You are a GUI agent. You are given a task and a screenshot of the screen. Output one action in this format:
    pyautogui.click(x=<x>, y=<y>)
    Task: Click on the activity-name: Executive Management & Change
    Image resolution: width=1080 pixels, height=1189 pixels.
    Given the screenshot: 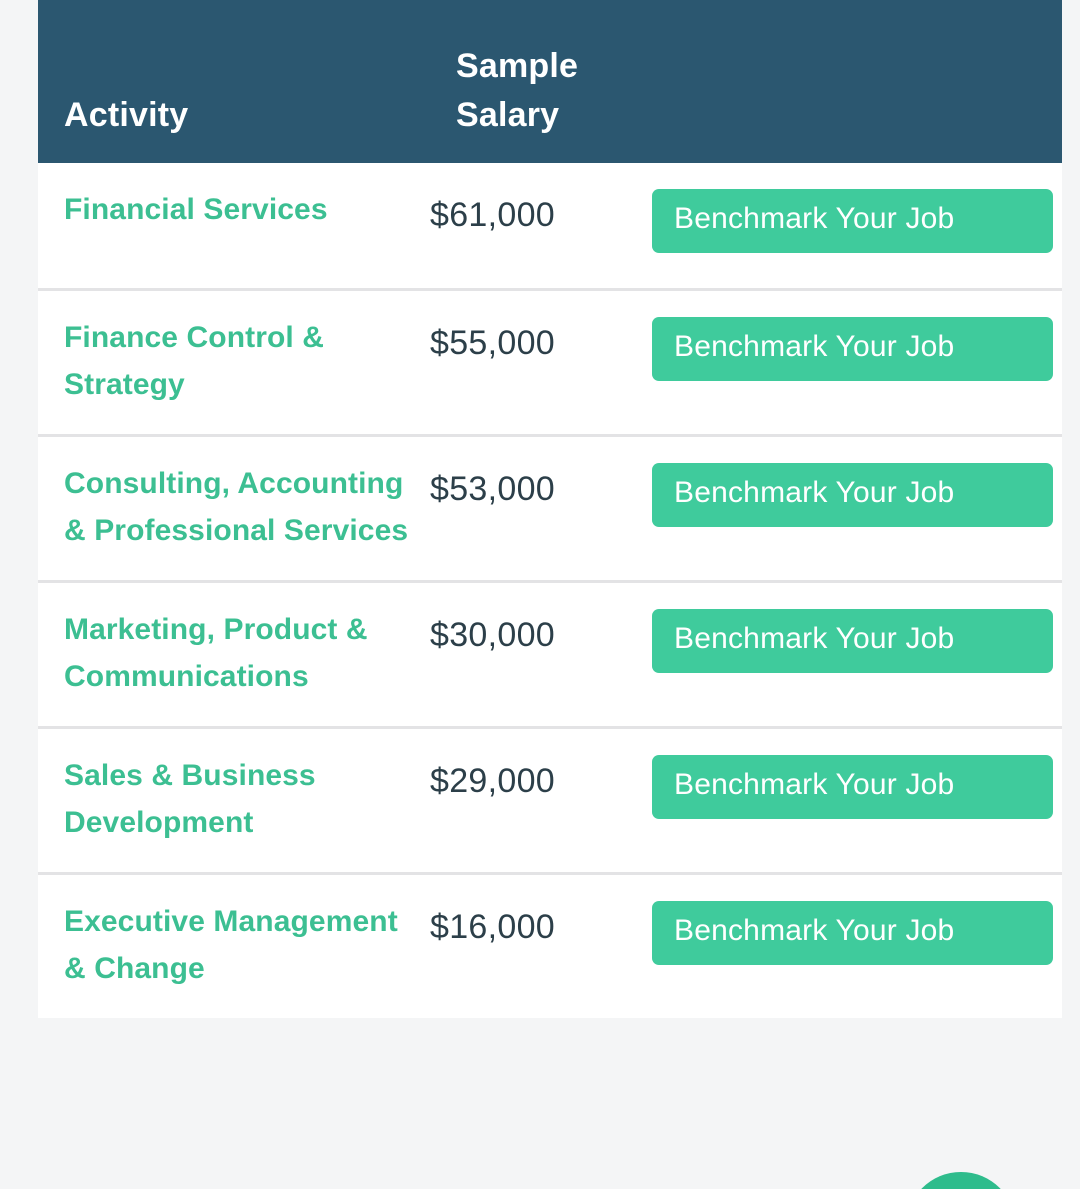 What is the action you would take?
    pyautogui.click(x=231, y=945)
    